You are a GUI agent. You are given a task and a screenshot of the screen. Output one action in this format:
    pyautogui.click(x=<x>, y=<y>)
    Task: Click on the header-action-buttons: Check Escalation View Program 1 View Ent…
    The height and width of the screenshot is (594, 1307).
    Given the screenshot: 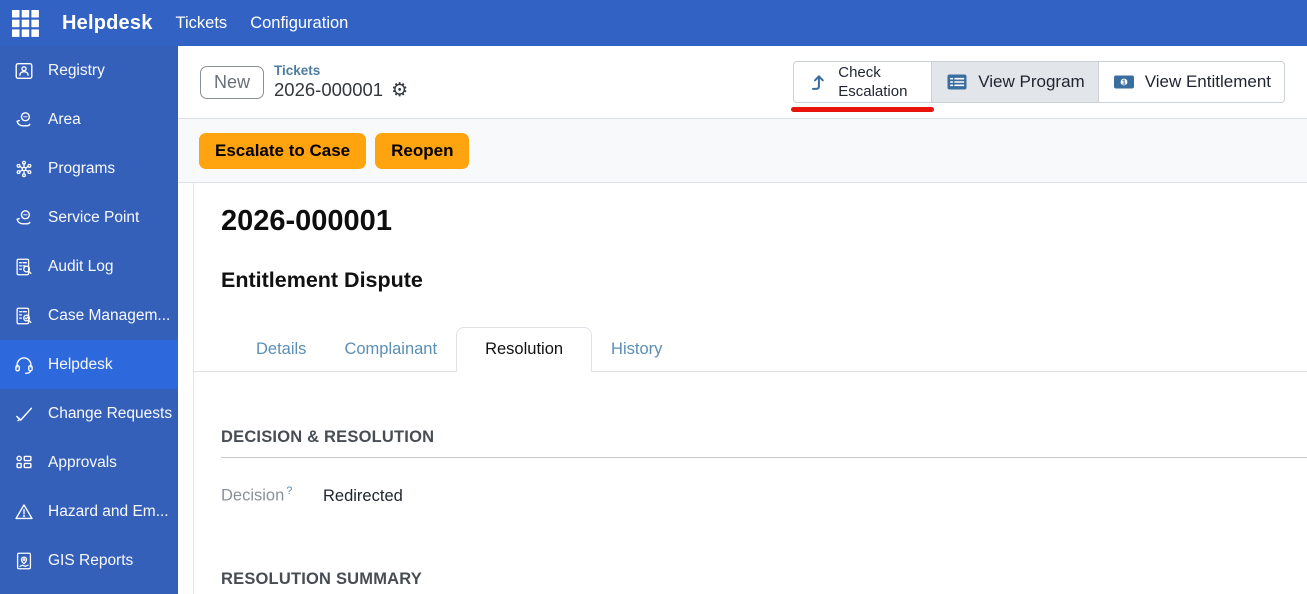 What is the action you would take?
    pyautogui.click(x=1038, y=86)
    